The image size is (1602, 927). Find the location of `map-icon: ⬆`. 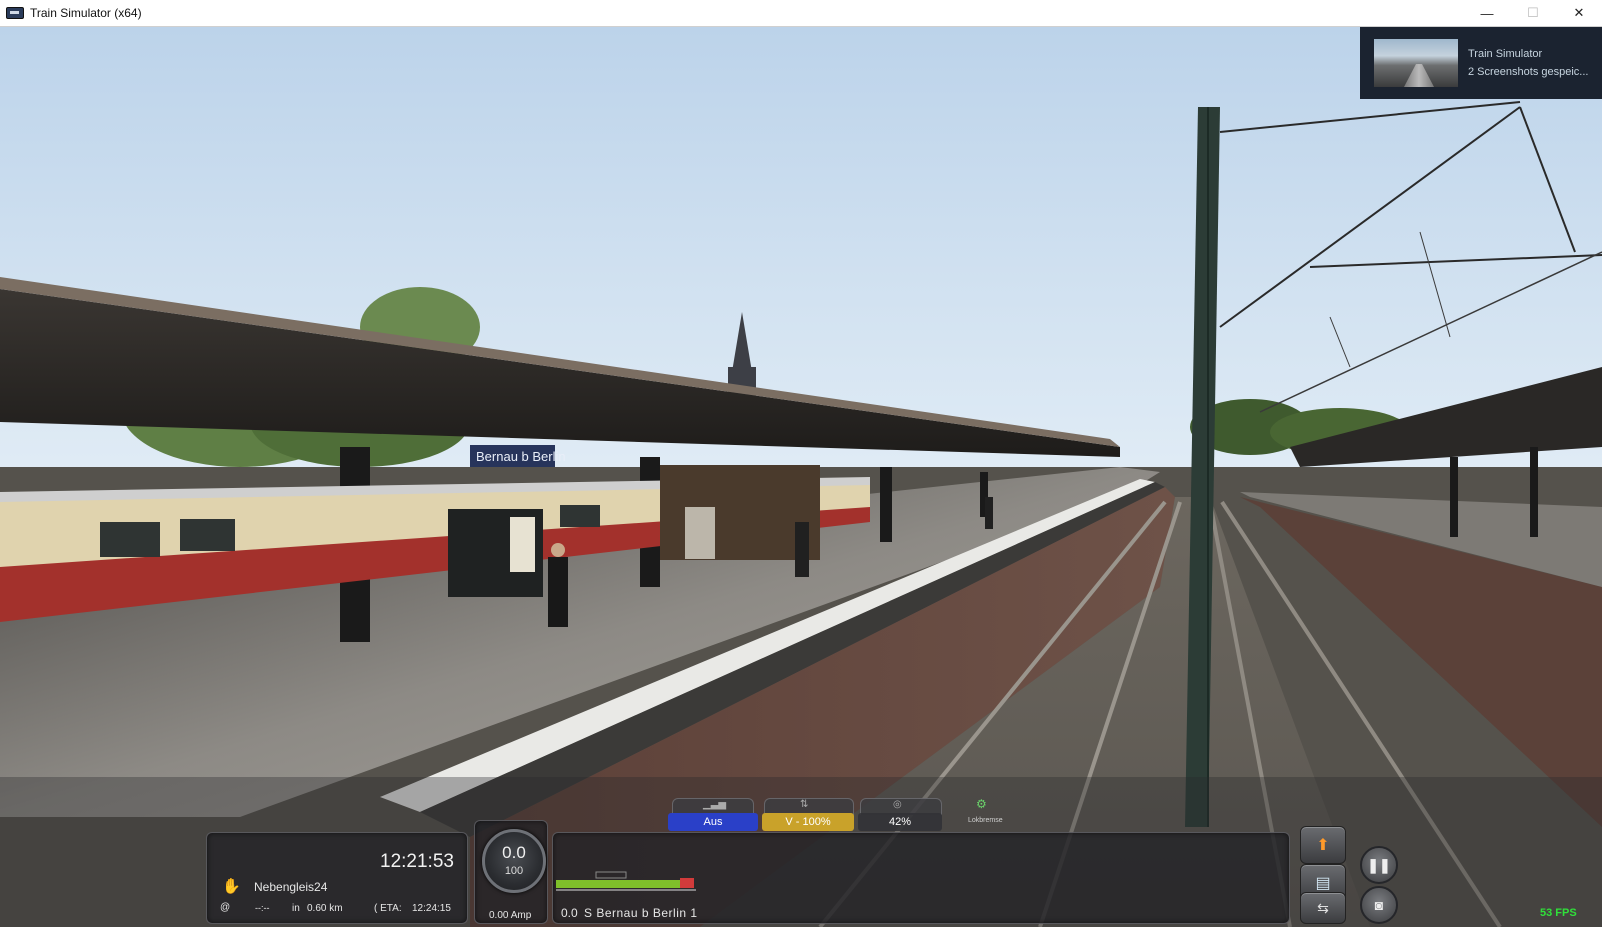

map-icon: ⬆ is located at coordinates (1323, 845).